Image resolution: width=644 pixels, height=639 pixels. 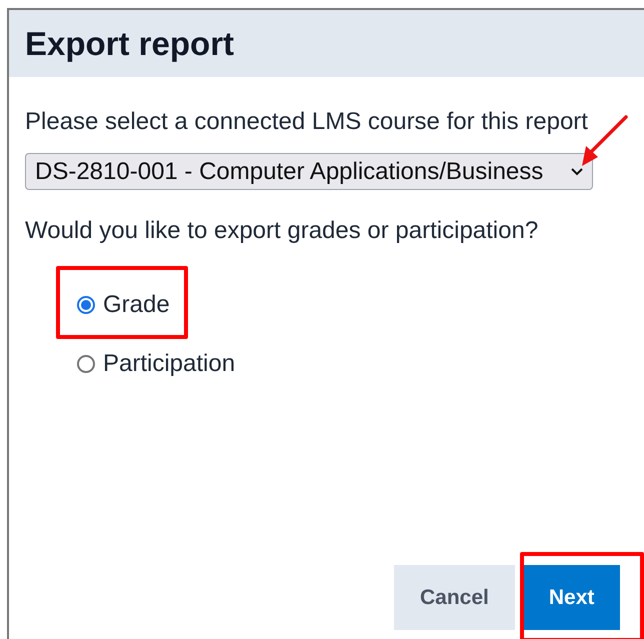 What do you see at coordinates (307, 122) in the screenshot?
I see `course-prompt: Please select a connected LMS course for this report` at bounding box center [307, 122].